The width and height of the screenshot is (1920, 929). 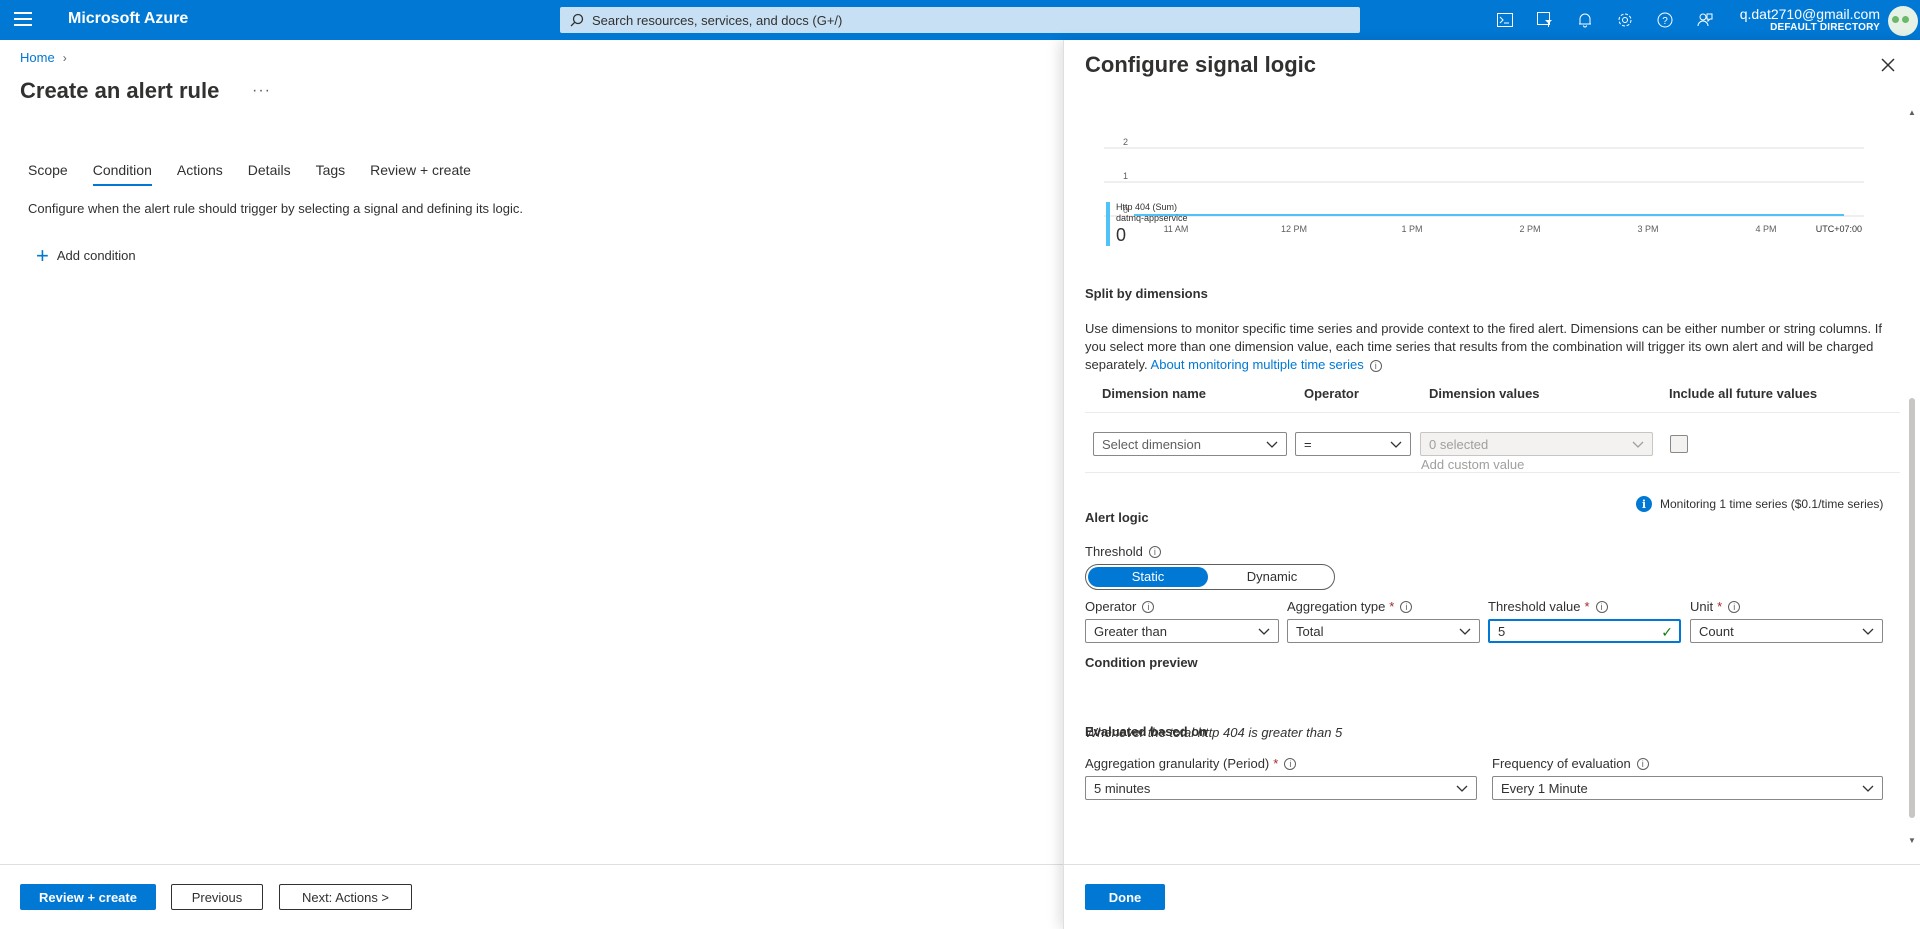 I want to click on aggregation-type-dropdown: Total, so click(x=1383, y=631).